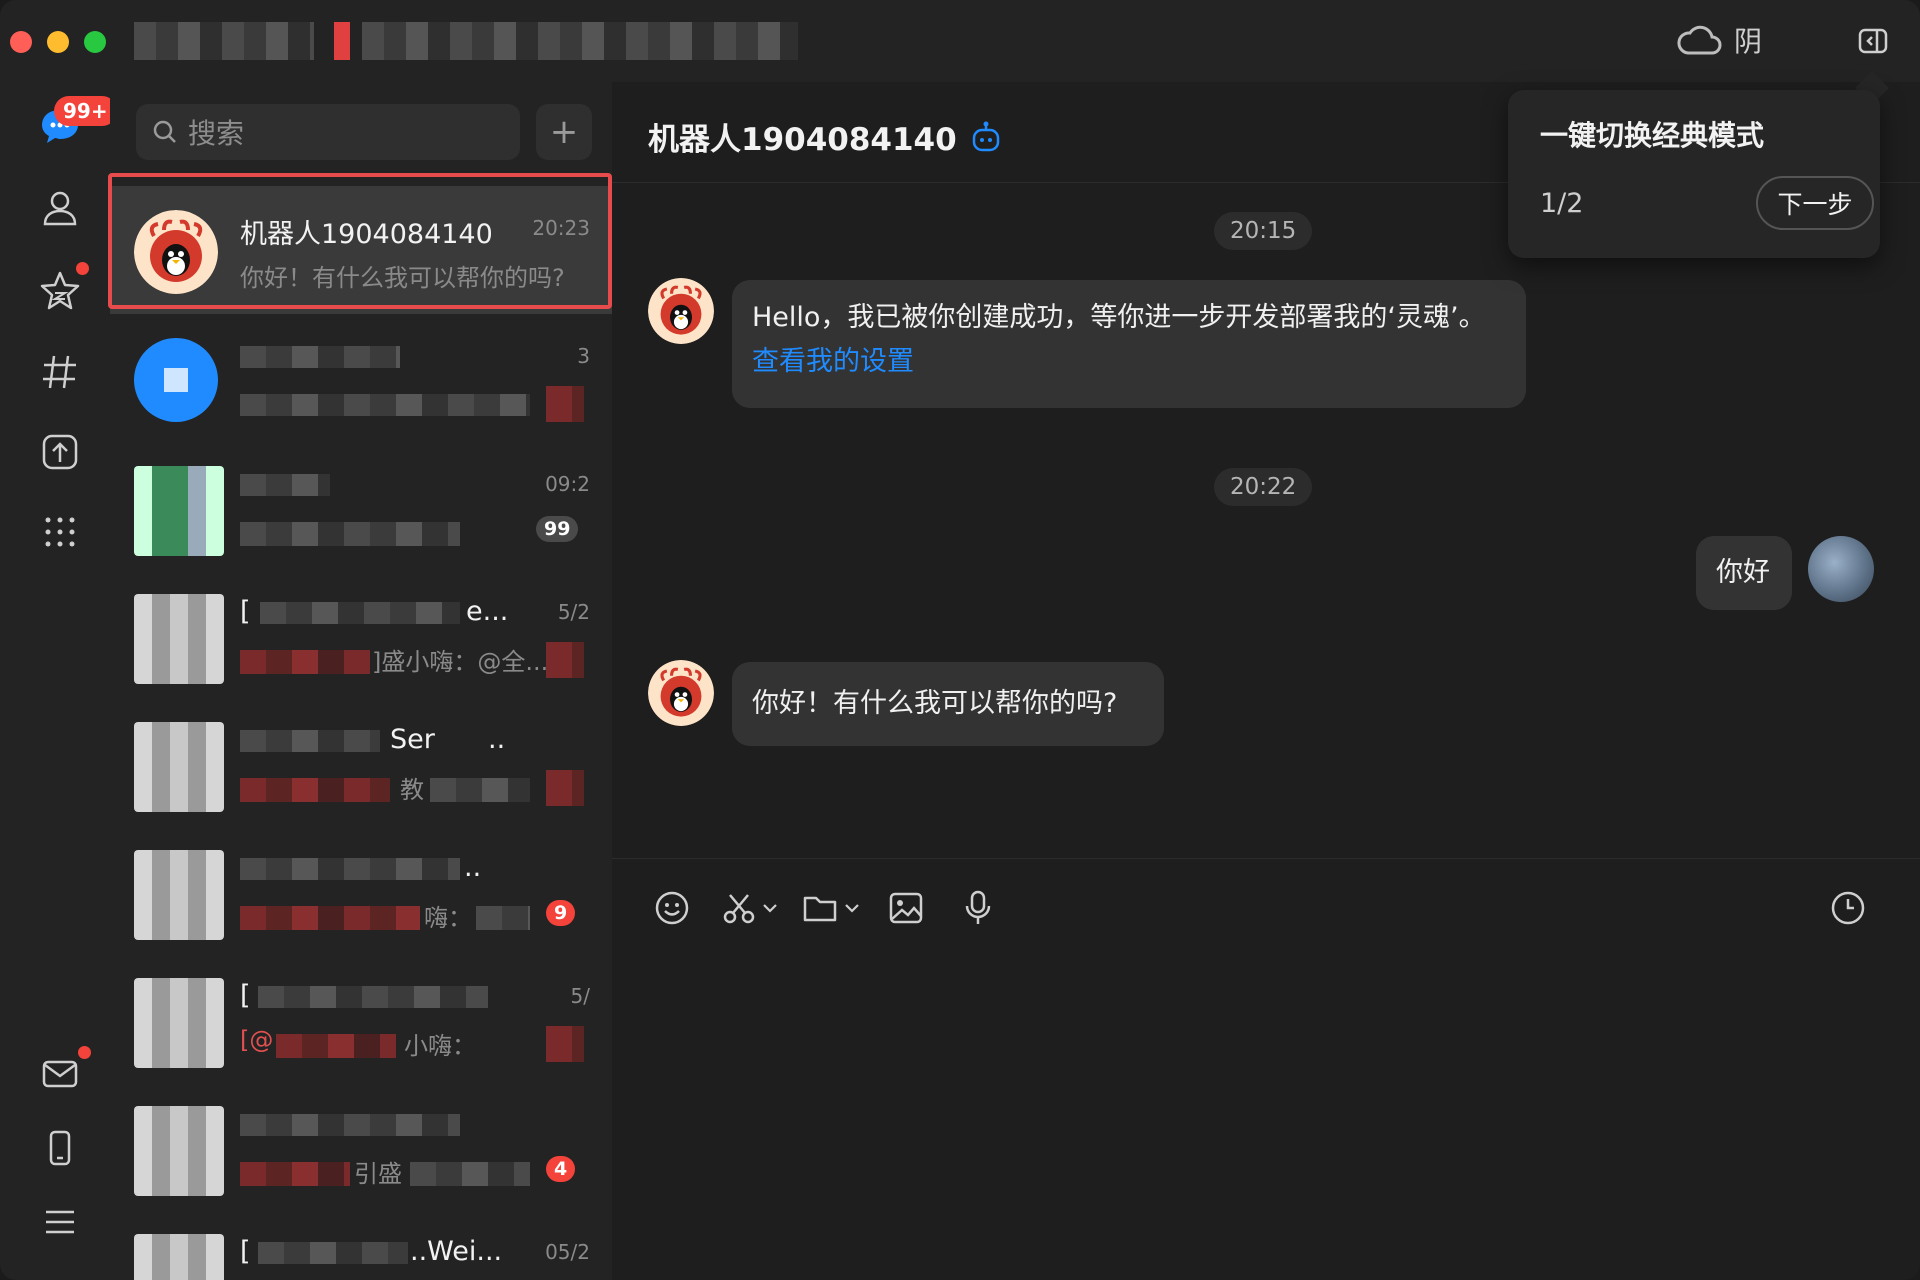 The height and width of the screenshot is (1280, 1920). I want to click on history-button, so click(1848, 908).